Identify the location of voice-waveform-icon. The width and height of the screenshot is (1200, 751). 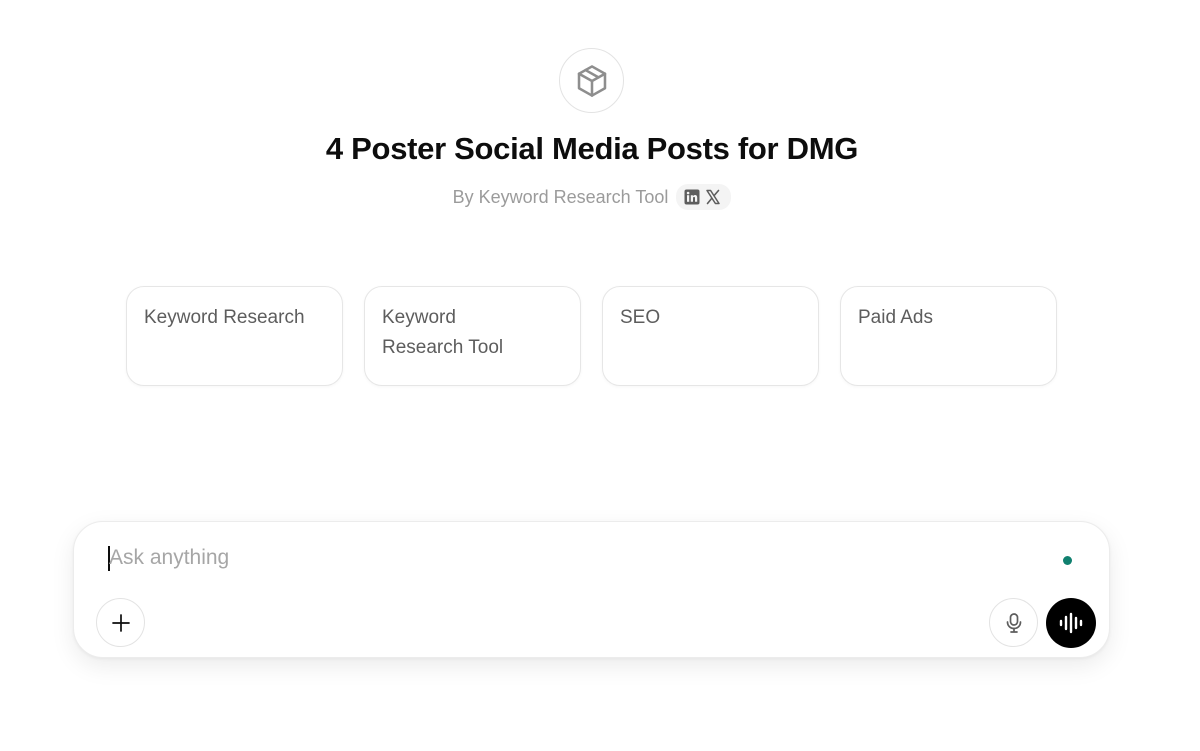
(1071, 623).